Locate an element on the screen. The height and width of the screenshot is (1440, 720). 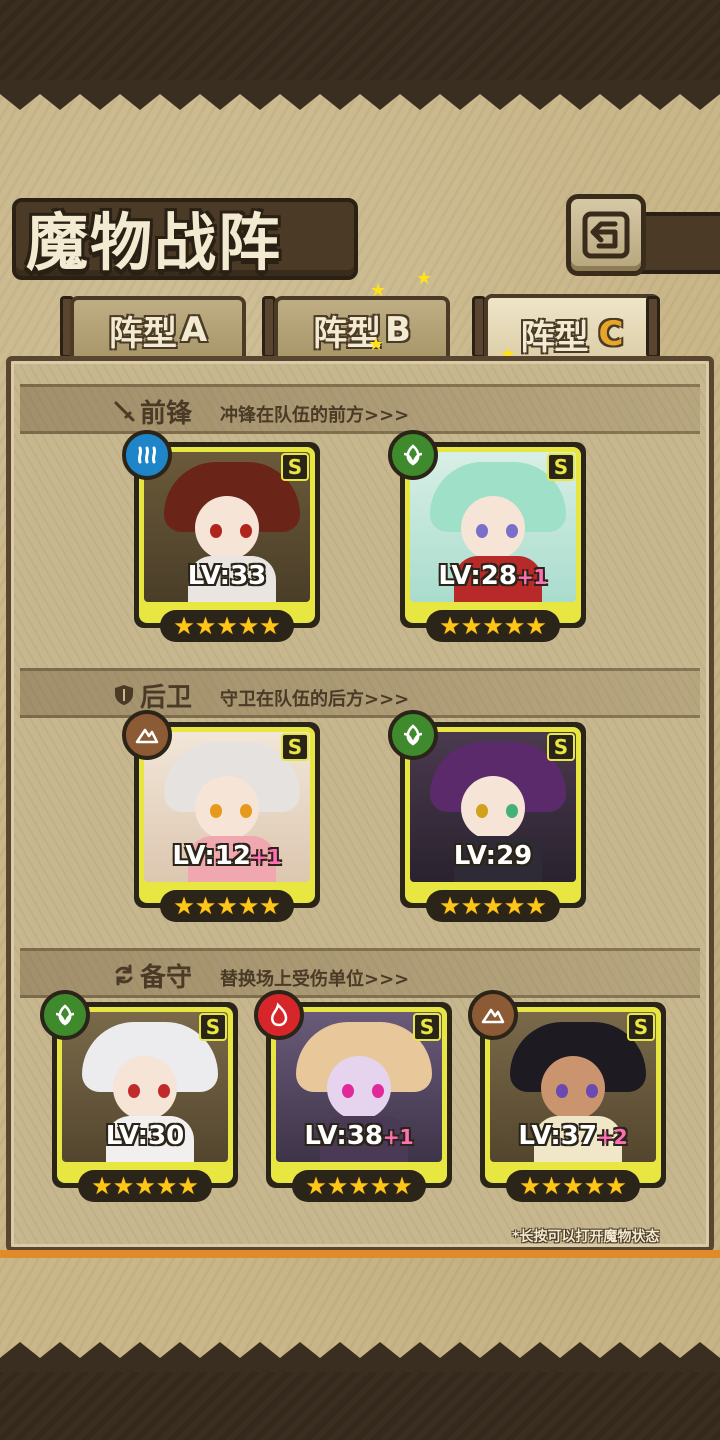
top-torn-edge is located at coordinates (360, 95).